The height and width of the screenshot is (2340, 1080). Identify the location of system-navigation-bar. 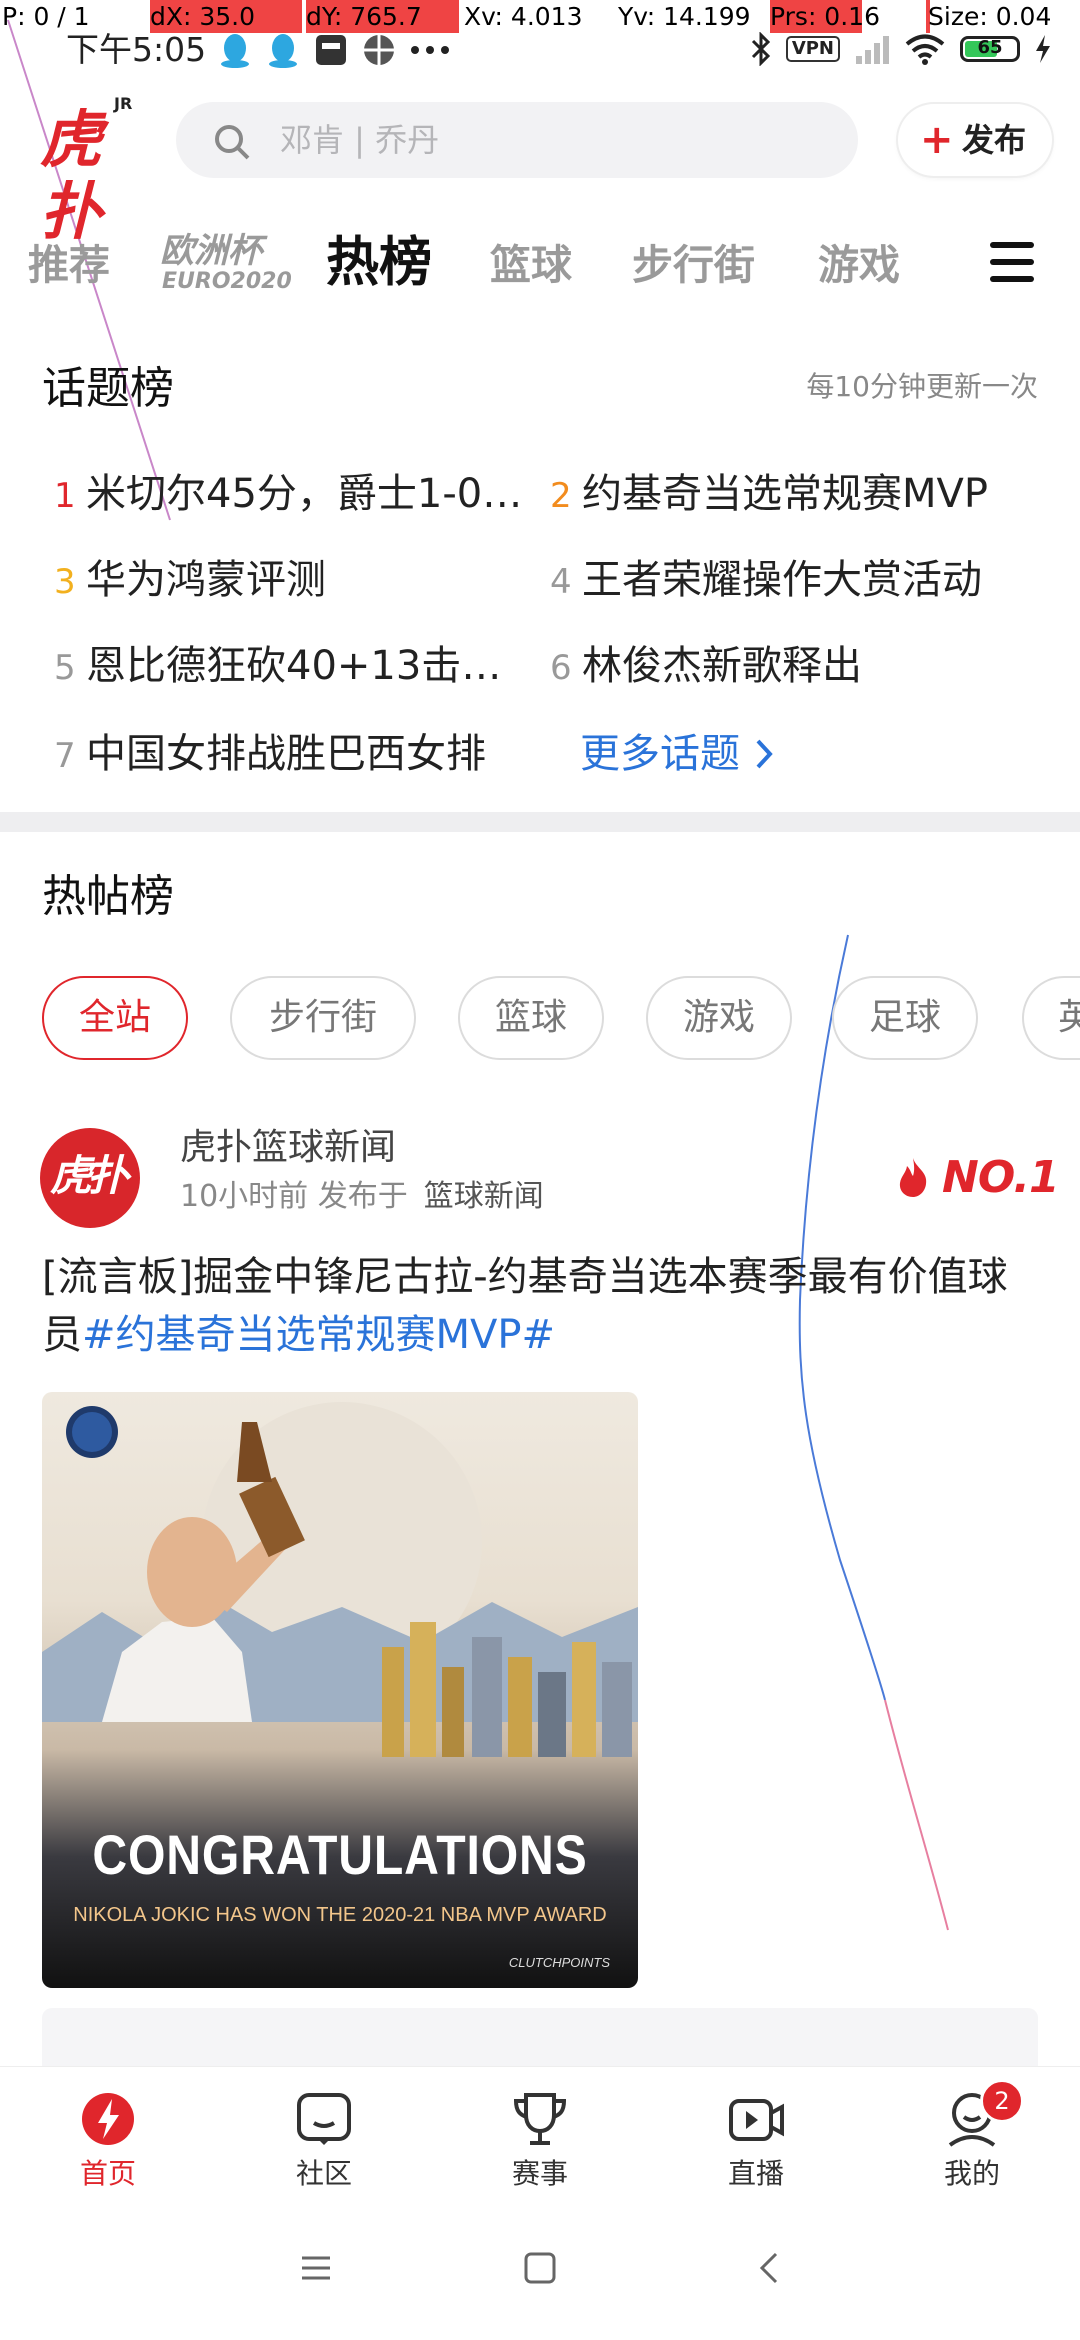
(540, 2275).